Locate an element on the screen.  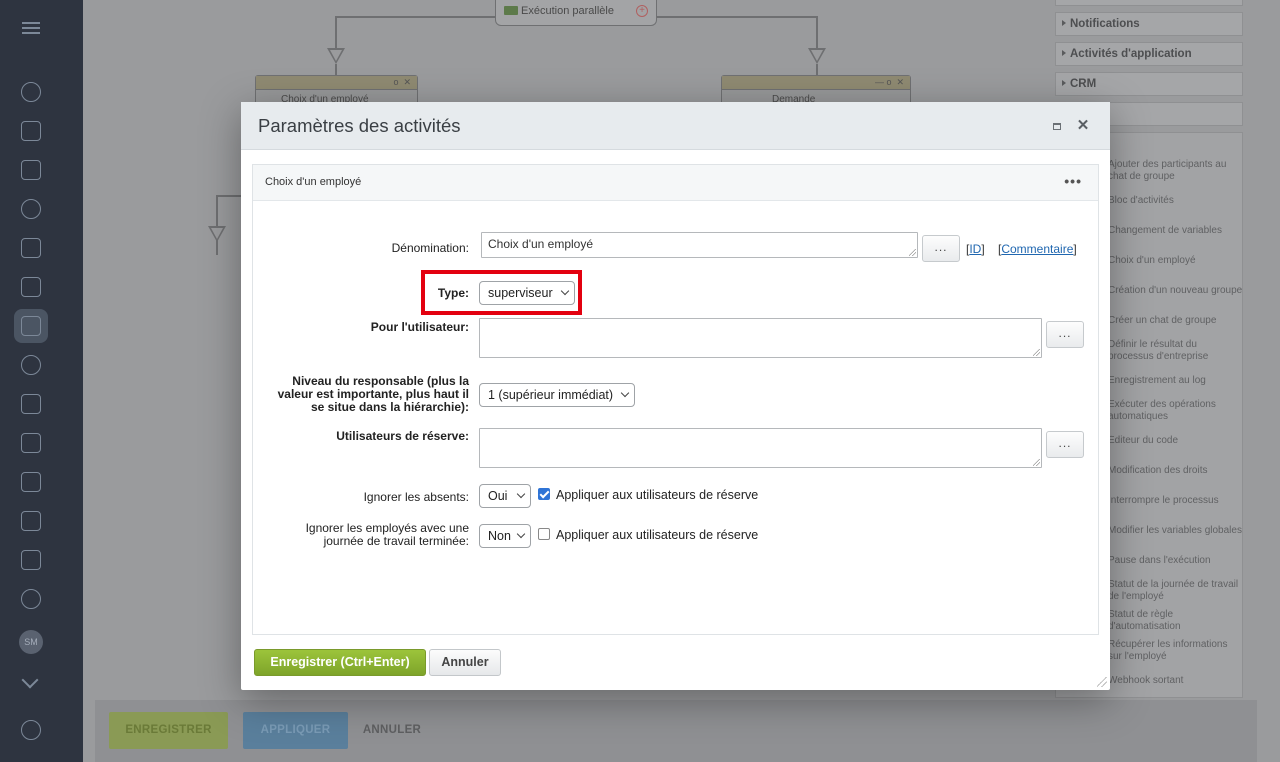
for-user-field is located at coordinates (760, 338).